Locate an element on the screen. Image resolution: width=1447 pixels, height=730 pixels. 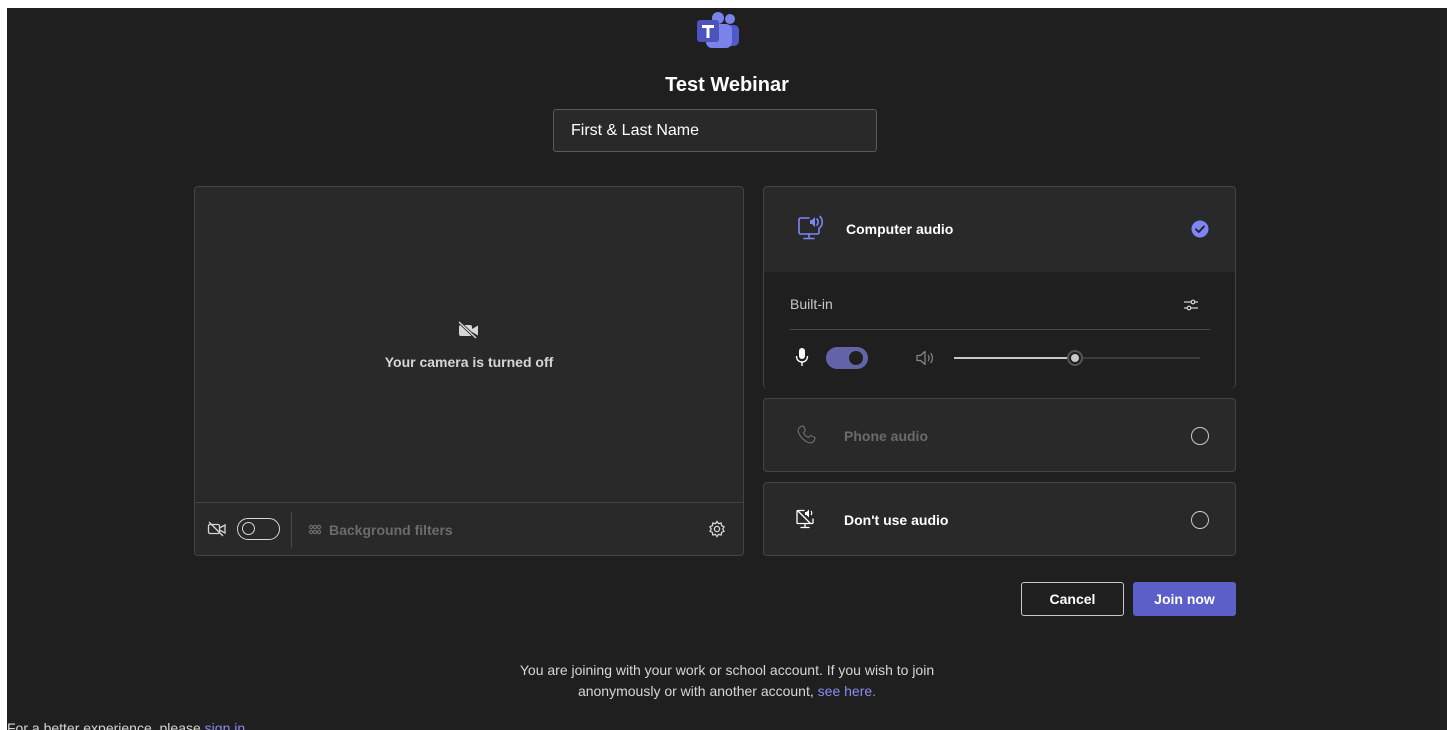
computer-audio-option: Computer audio Built-in is located at coordinates (999, 287).